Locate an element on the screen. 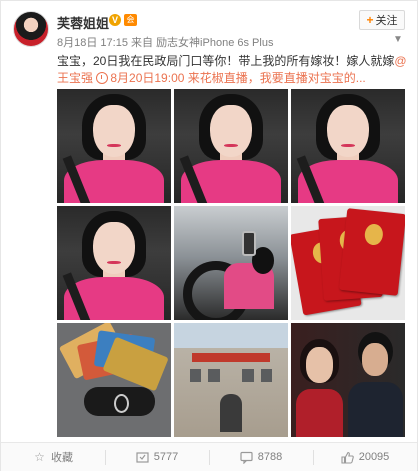  star-icon: ☆ is located at coordinates (39, 456).